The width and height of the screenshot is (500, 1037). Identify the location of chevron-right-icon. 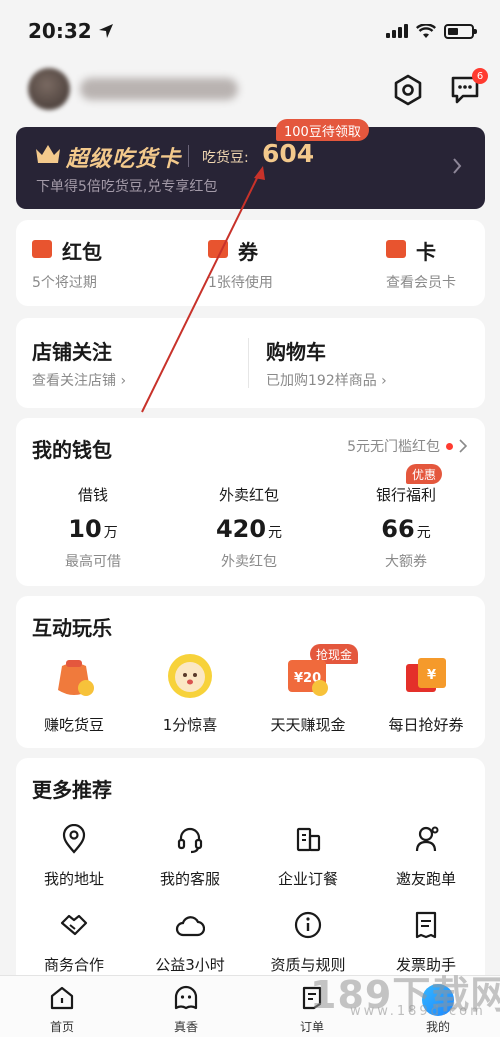
(463, 446).